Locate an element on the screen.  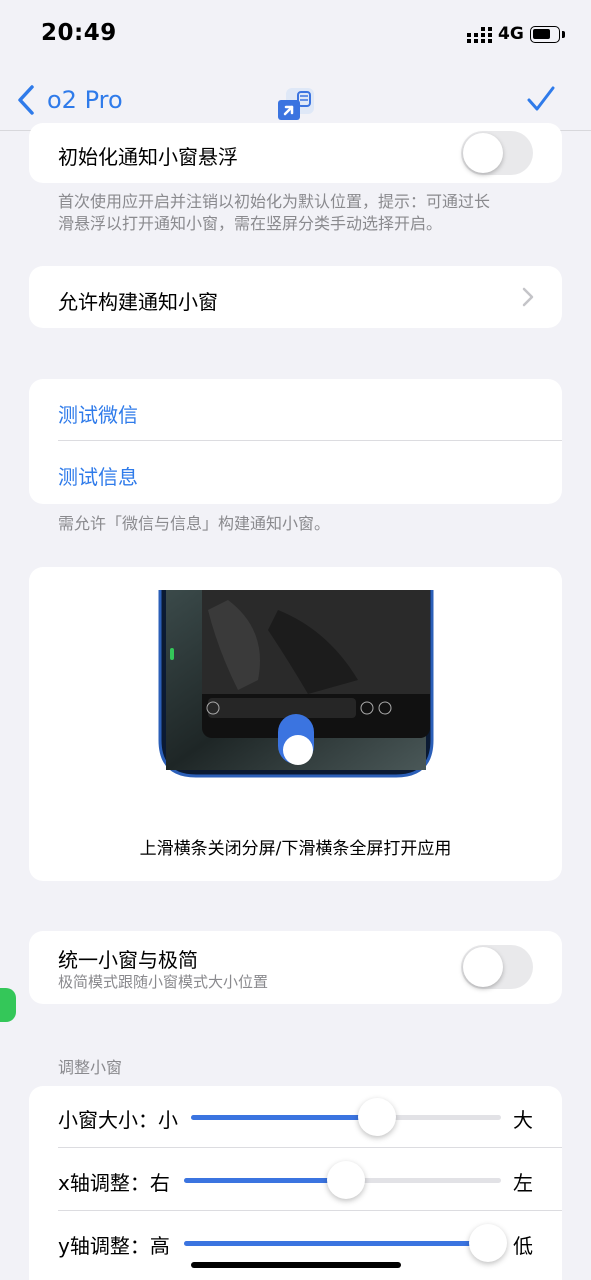
floating-window-handle is located at coordinates (8, 1005).